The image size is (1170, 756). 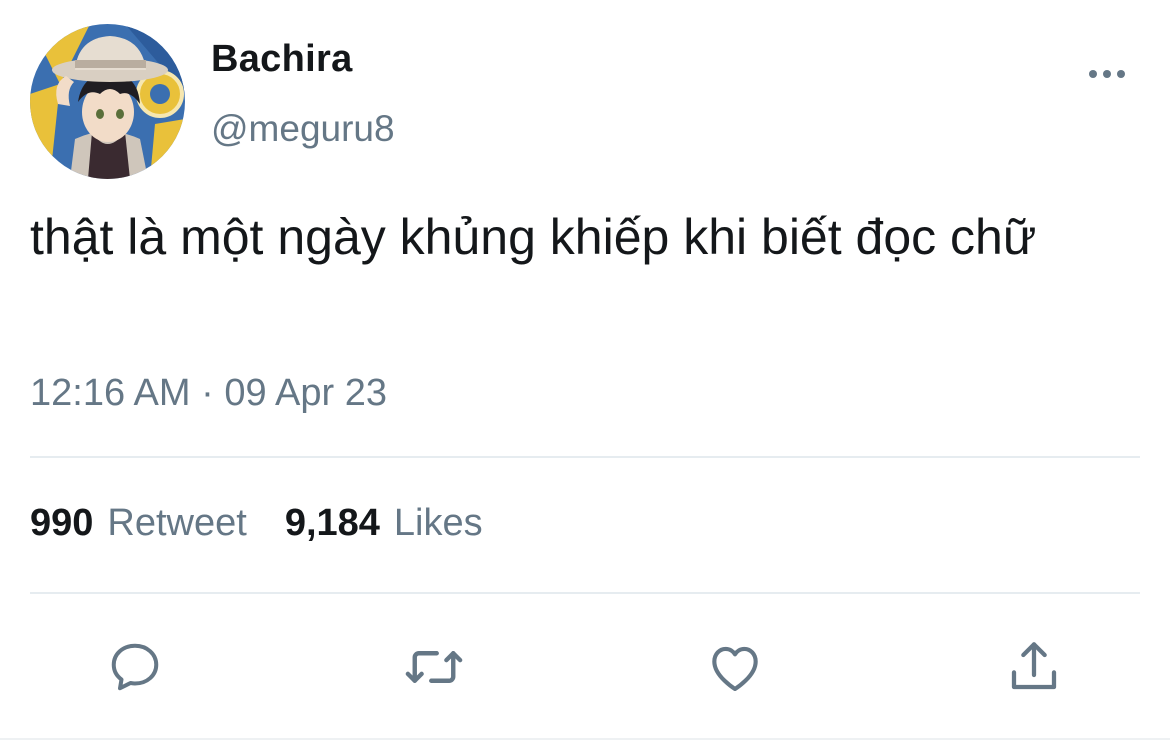 I want to click on bottom-divider, so click(x=585, y=739).